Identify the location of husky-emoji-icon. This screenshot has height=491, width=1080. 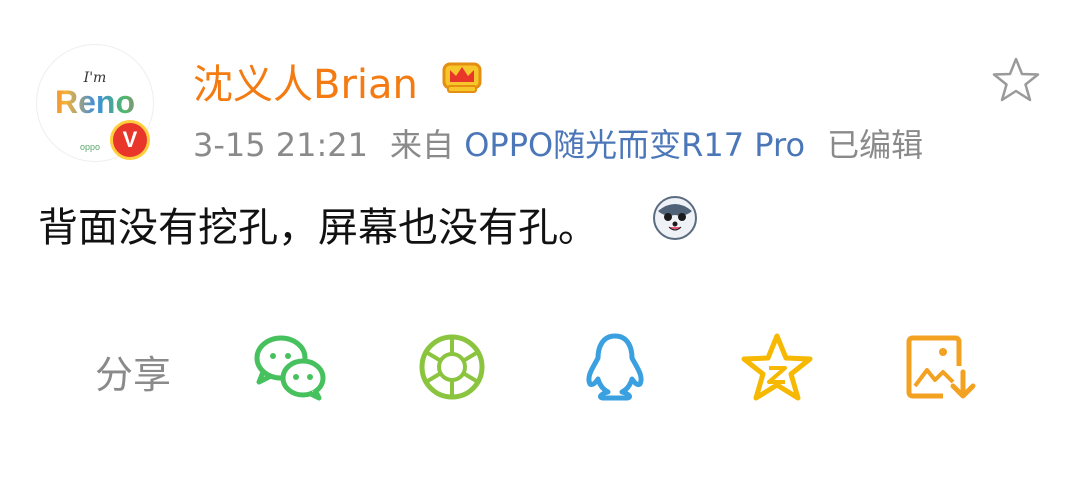
(675, 218).